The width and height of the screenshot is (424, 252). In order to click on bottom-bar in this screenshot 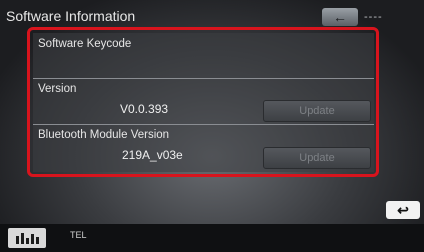, I will do `click(212, 238)`.